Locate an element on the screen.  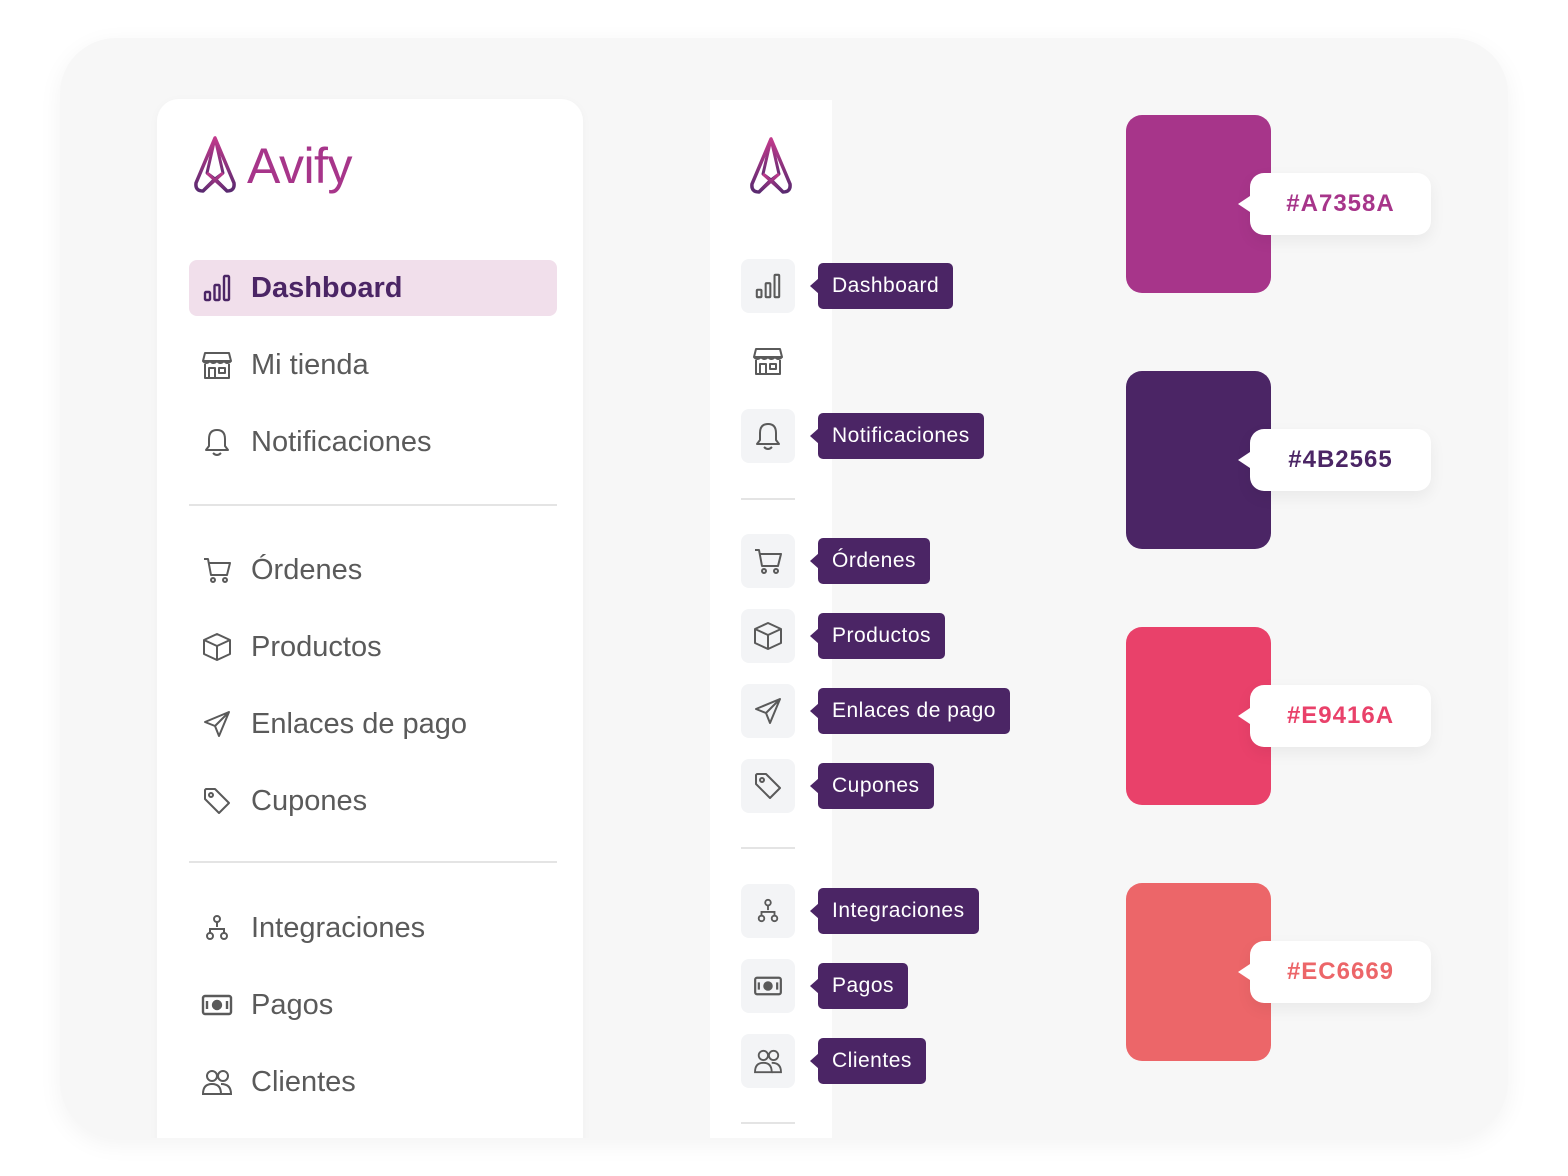
sidebar-item-label: Clientes is located at coordinates (303, 1081).